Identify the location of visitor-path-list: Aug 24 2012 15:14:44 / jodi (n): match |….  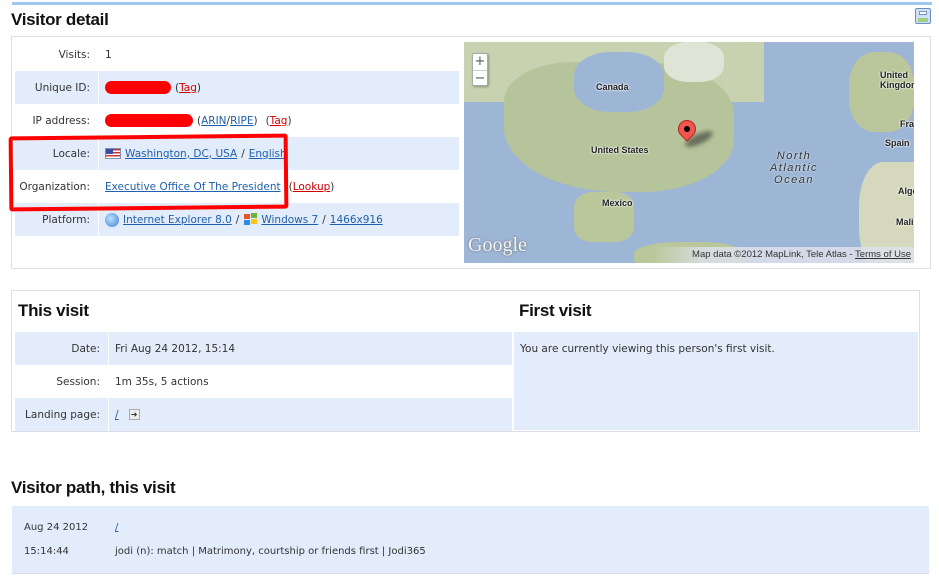
(470, 540).